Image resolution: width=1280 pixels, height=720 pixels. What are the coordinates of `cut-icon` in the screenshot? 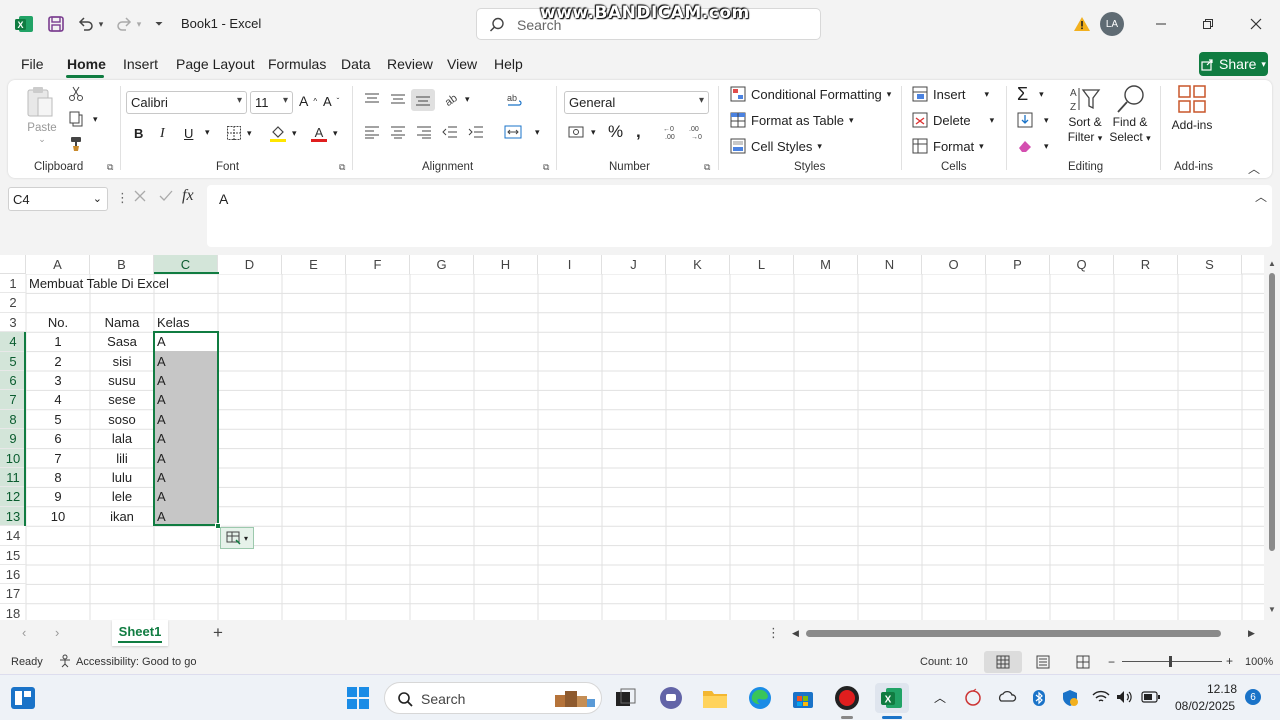 It's located at (76, 94).